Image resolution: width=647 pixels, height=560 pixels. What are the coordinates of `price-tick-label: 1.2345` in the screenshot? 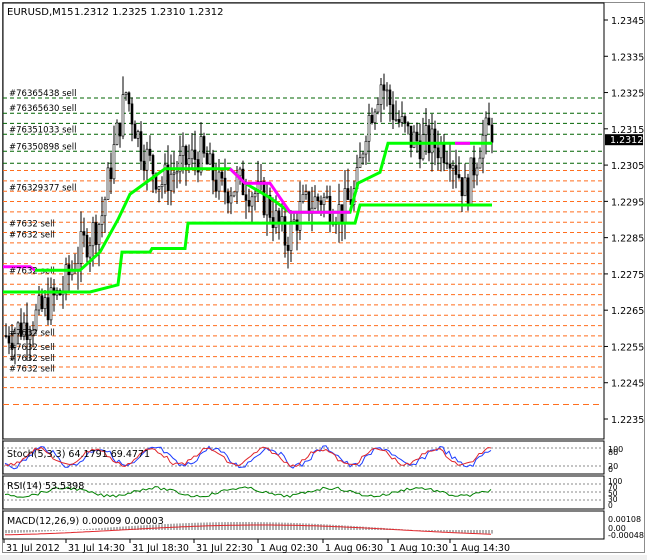 It's located at (627, 21).